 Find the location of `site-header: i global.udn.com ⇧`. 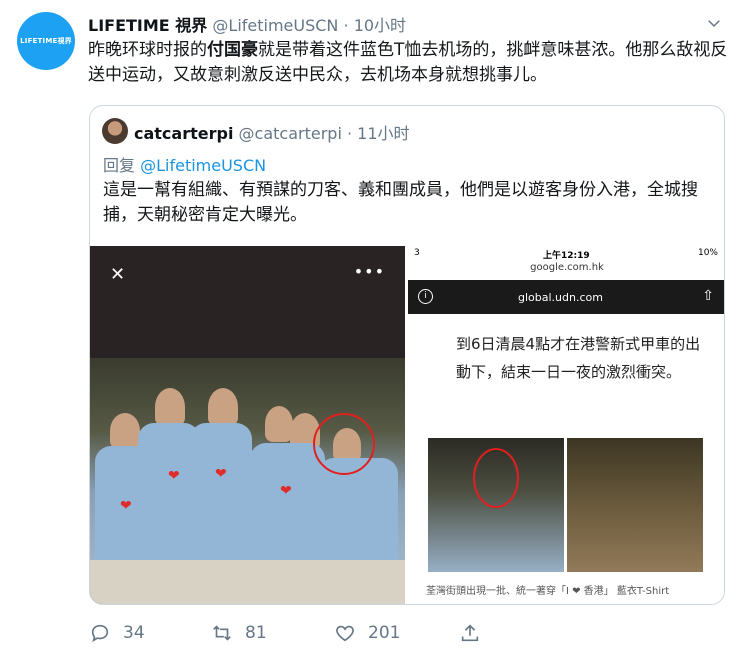

site-header: i global.udn.com ⇧ is located at coordinates (566, 297).